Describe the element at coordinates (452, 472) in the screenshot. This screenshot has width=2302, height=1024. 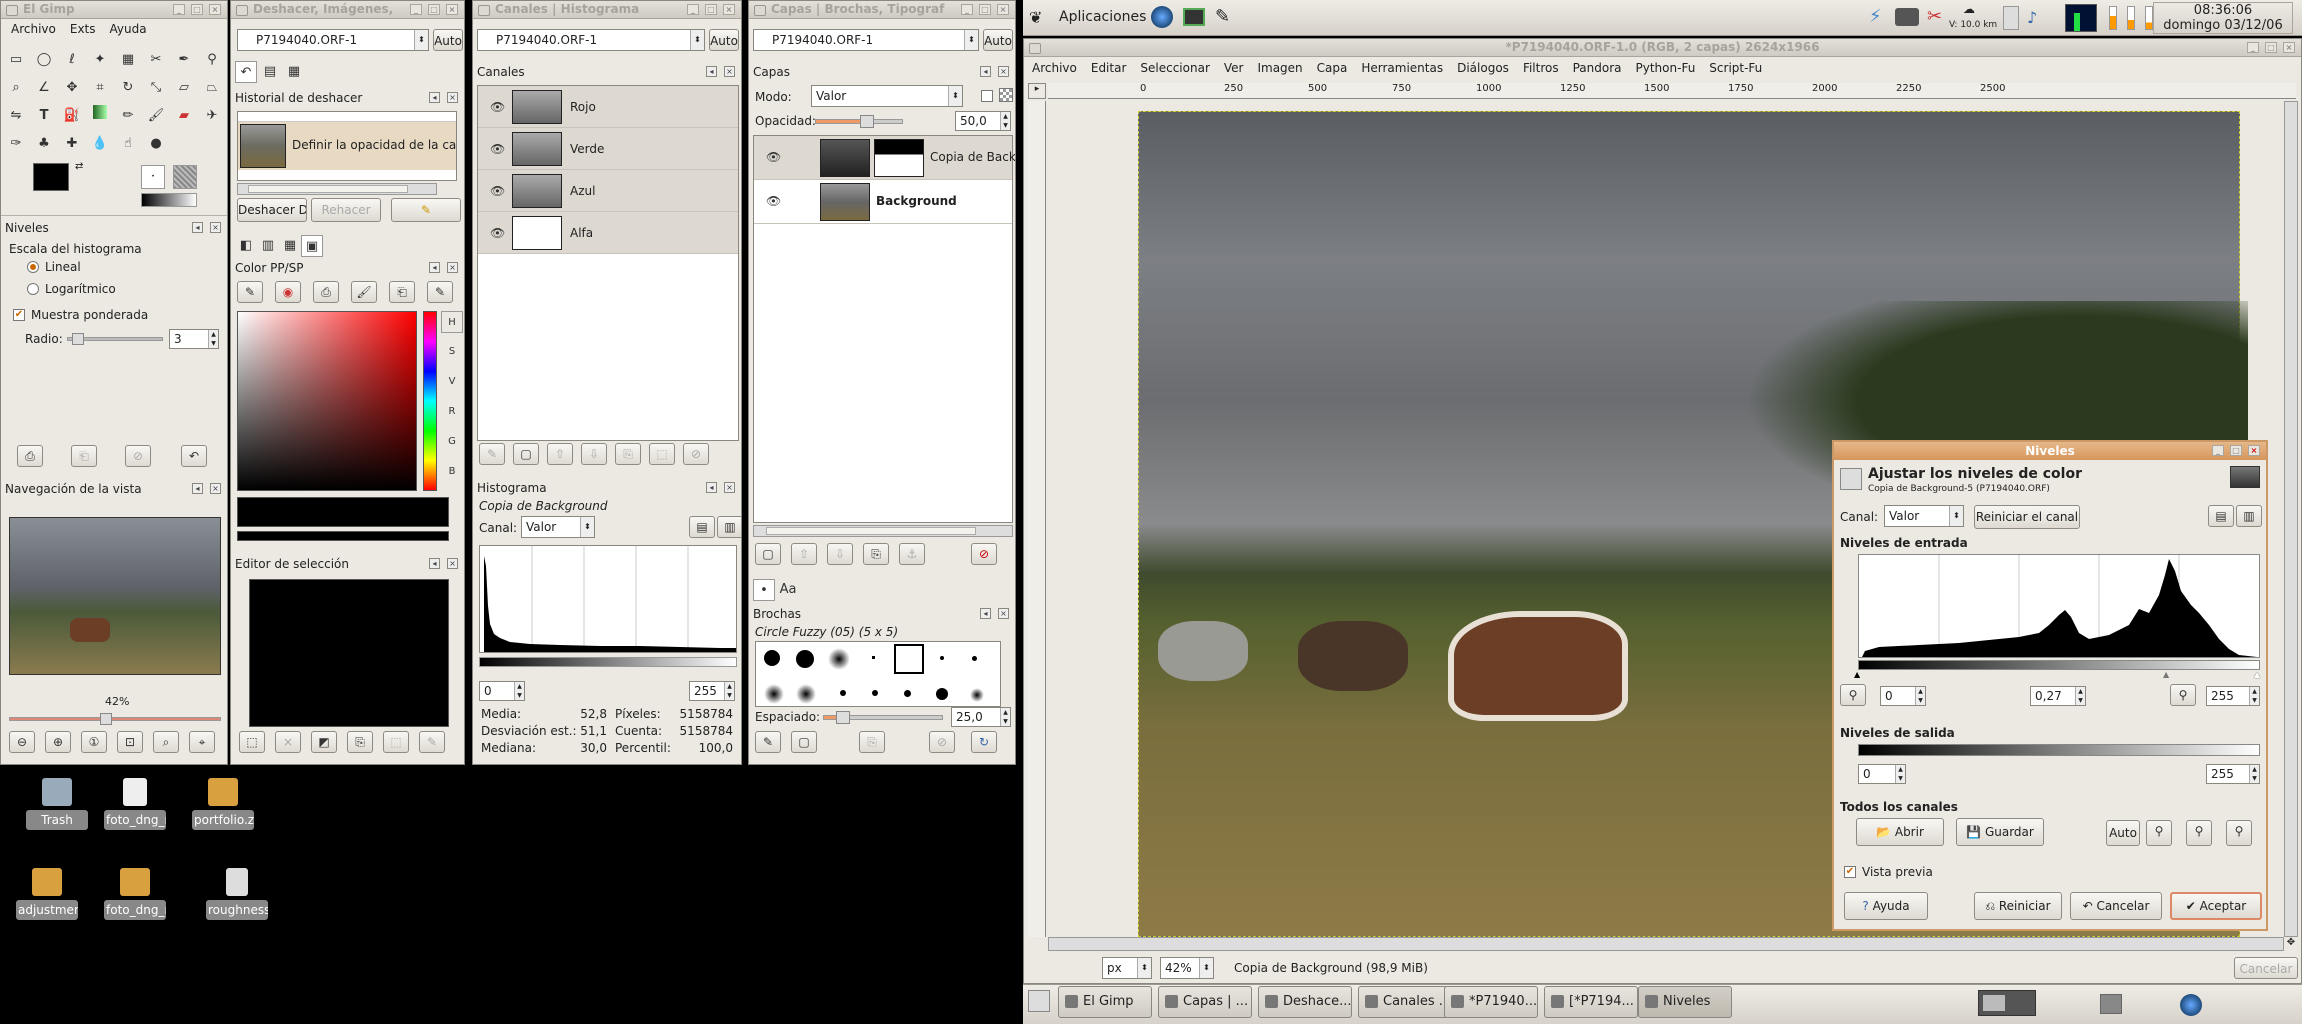
I see `b-channel-button: B` at that location.